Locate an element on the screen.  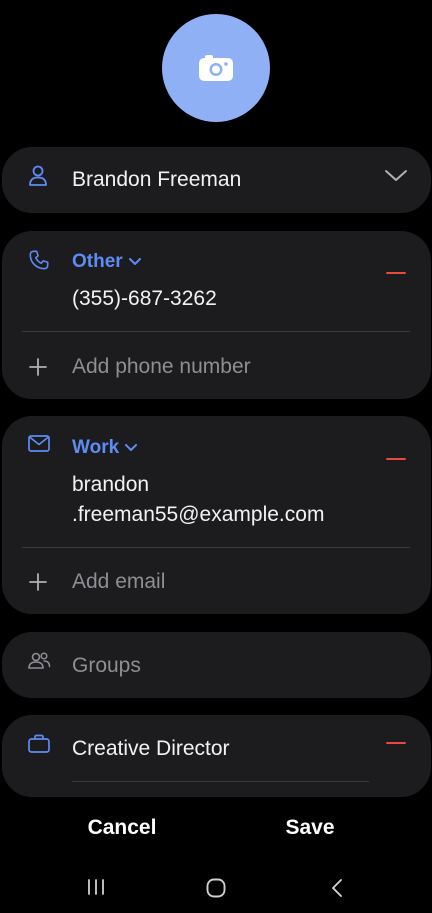
email-type-dropdown: Work is located at coordinates (105, 448).